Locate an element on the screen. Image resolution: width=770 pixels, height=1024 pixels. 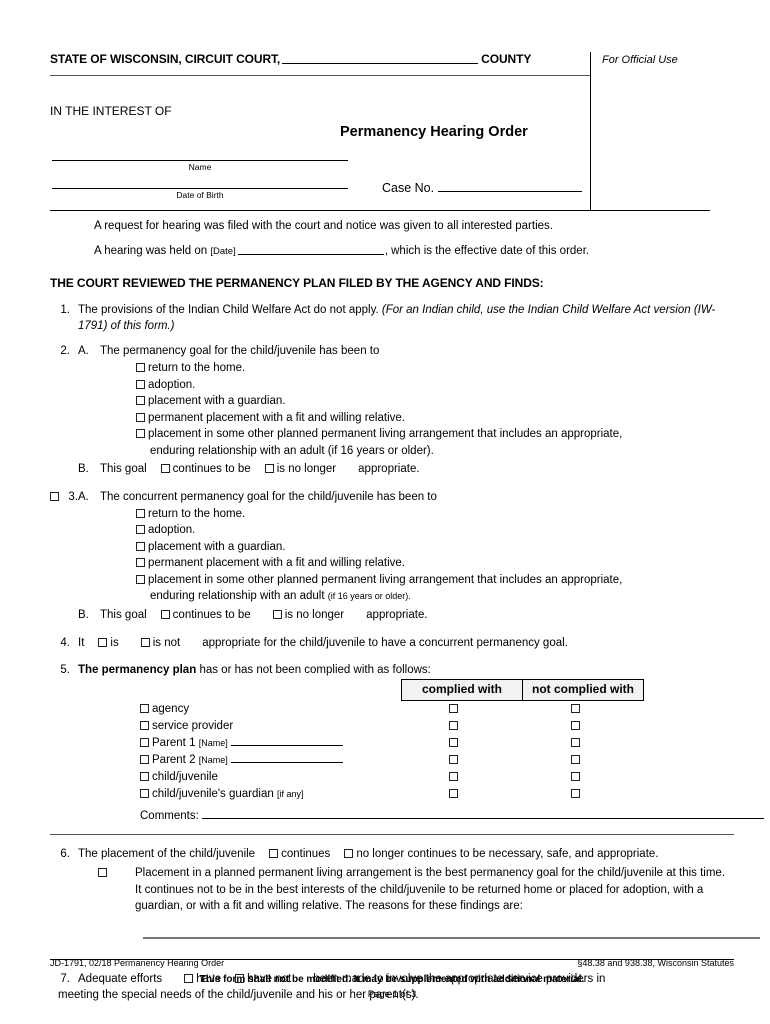
comments-row: Comments: is located at coordinates (452, 816).